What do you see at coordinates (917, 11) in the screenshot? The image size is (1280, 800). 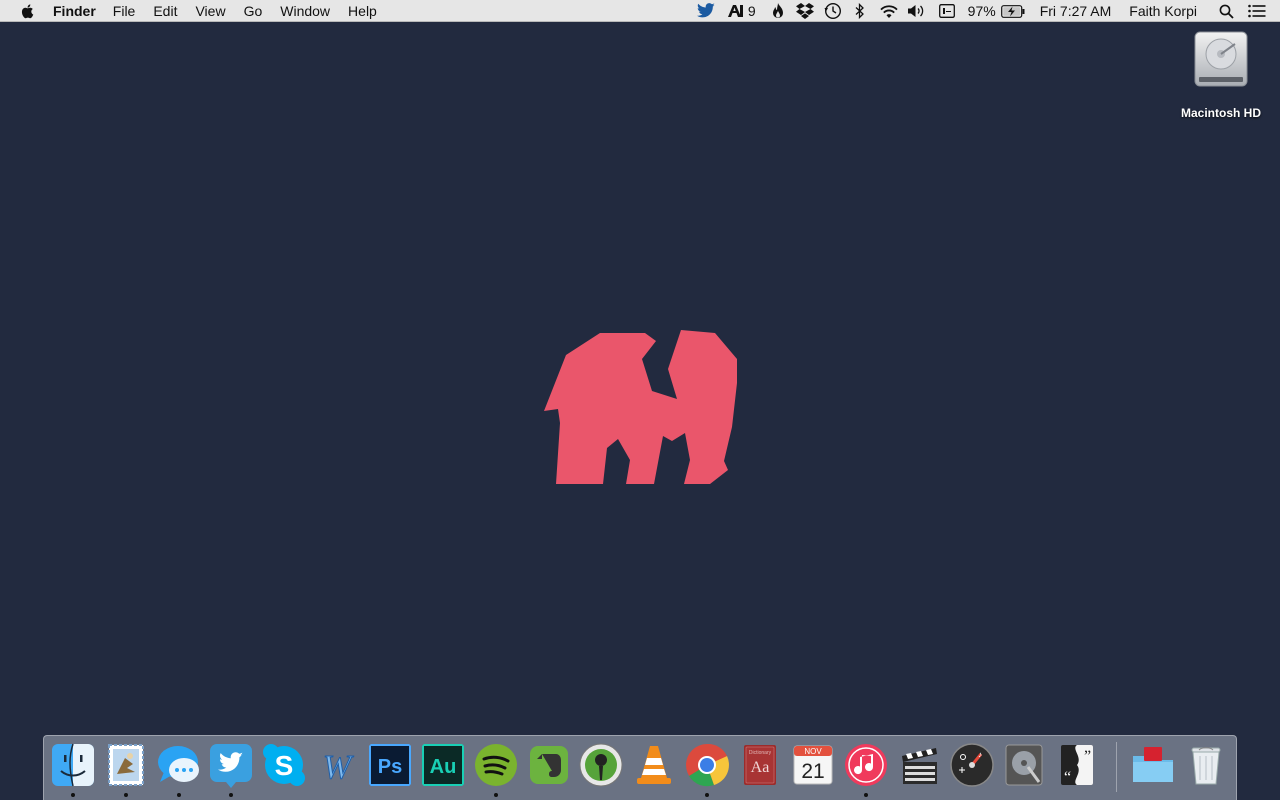 I see `volume-icon` at bounding box center [917, 11].